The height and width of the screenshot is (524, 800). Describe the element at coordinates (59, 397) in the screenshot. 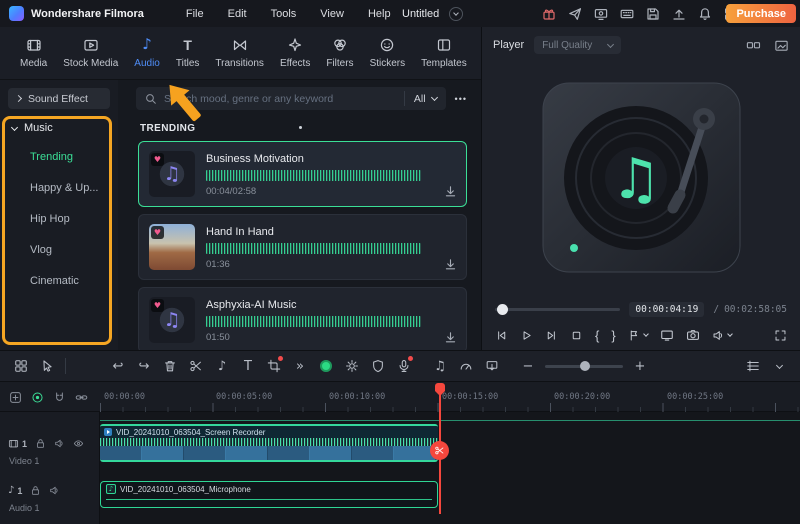

I see `snap-magnet-button` at that location.